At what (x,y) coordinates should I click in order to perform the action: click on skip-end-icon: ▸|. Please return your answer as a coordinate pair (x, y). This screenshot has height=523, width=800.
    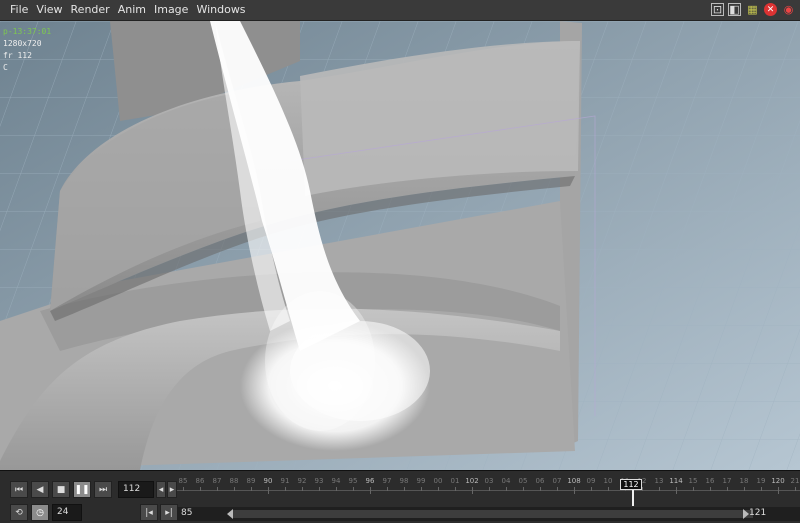
    Looking at the image, I should click on (169, 512).